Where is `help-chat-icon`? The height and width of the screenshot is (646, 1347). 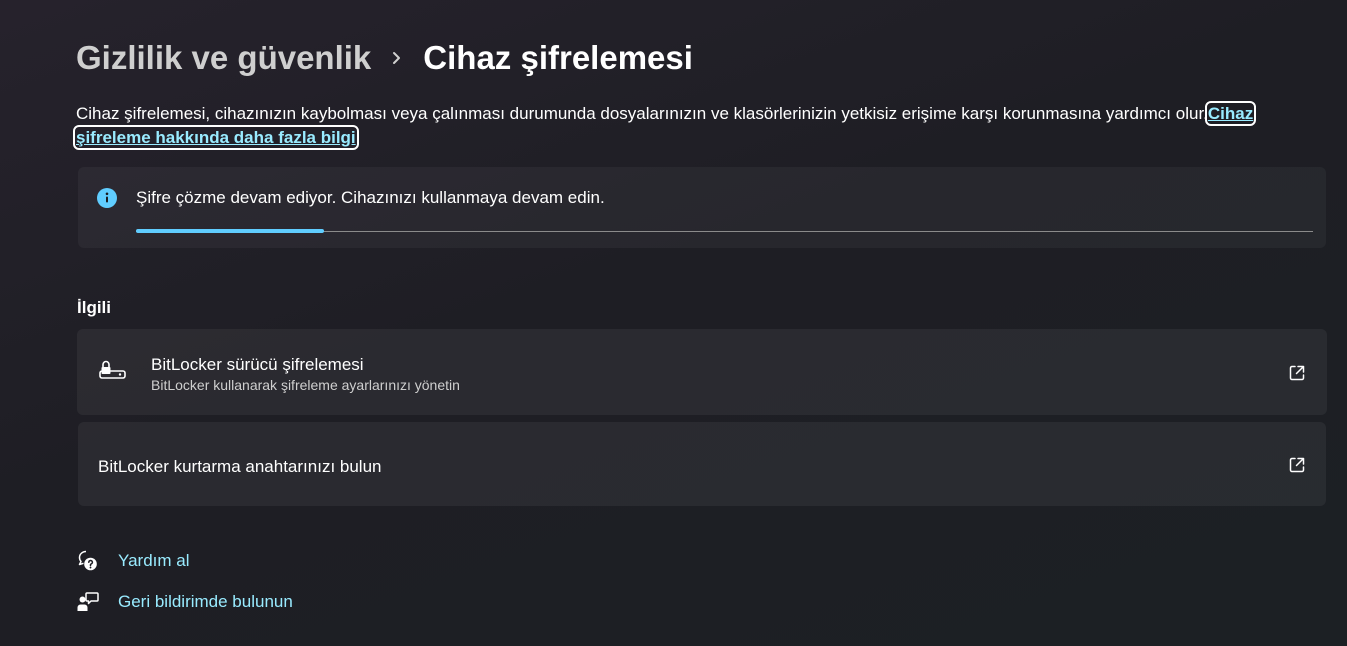
help-chat-icon is located at coordinates (88, 561).